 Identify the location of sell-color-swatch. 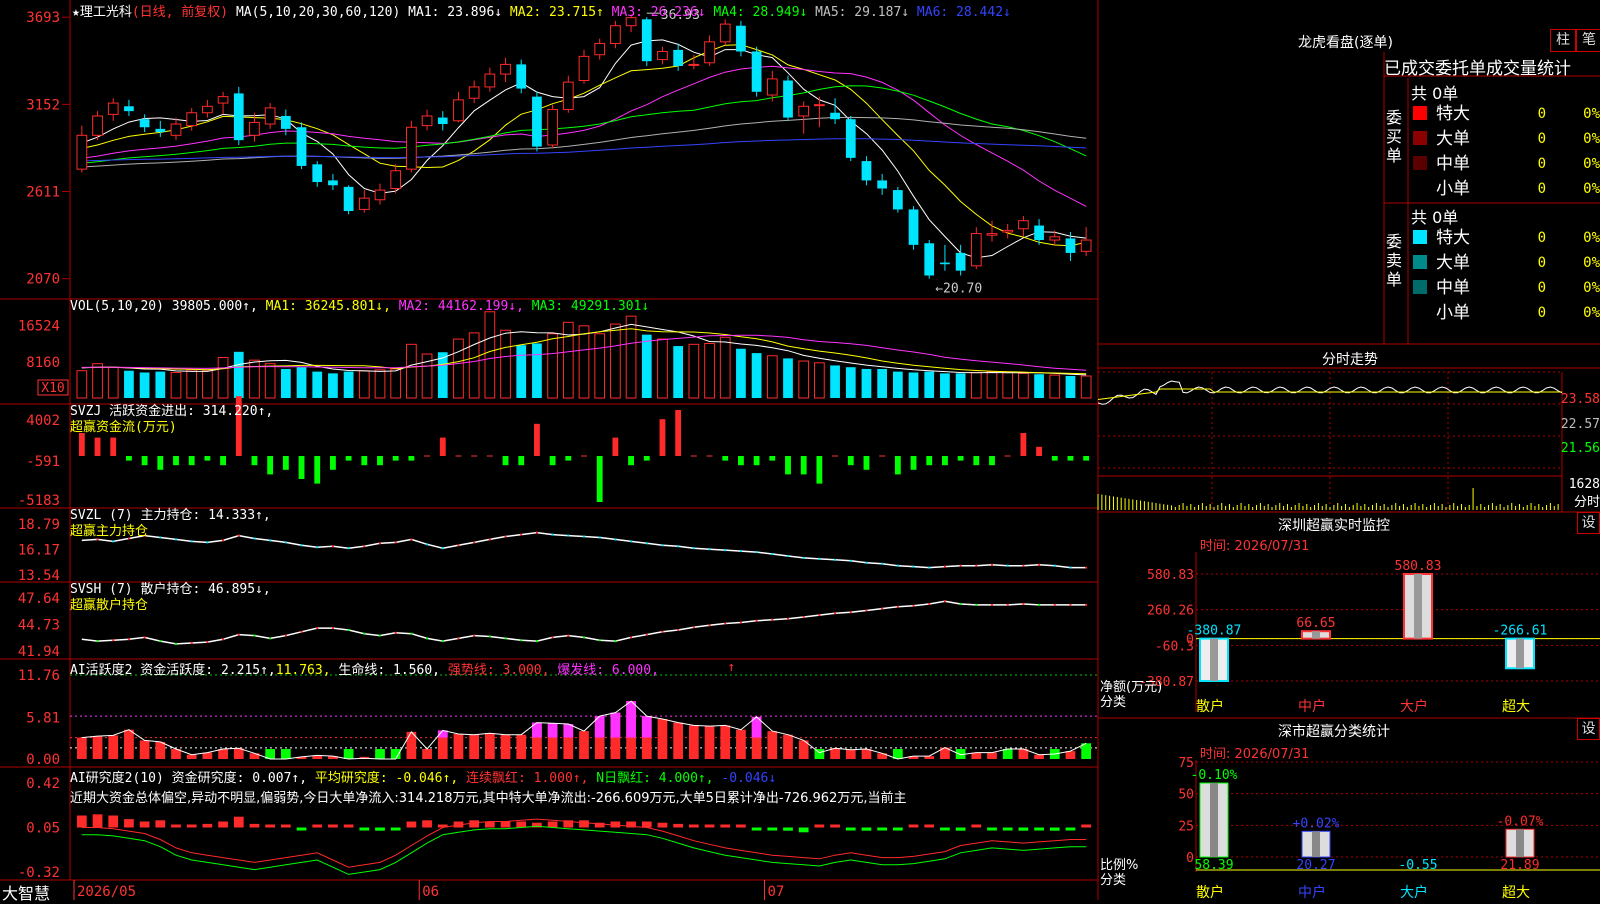
(1420, 287).